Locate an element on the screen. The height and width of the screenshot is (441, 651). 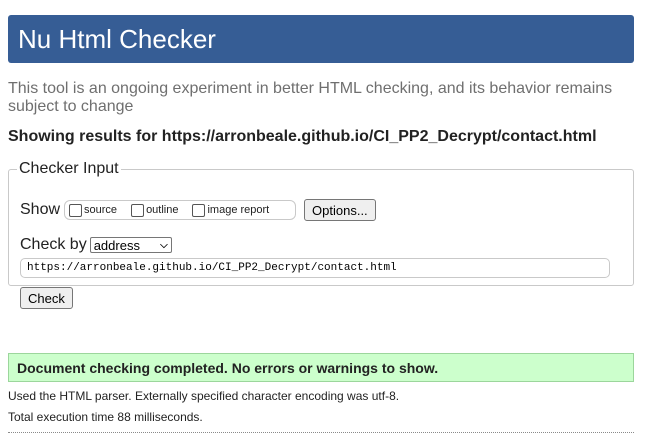
chevron-down-icon: ⌵ is located at coordinates (164, 245).